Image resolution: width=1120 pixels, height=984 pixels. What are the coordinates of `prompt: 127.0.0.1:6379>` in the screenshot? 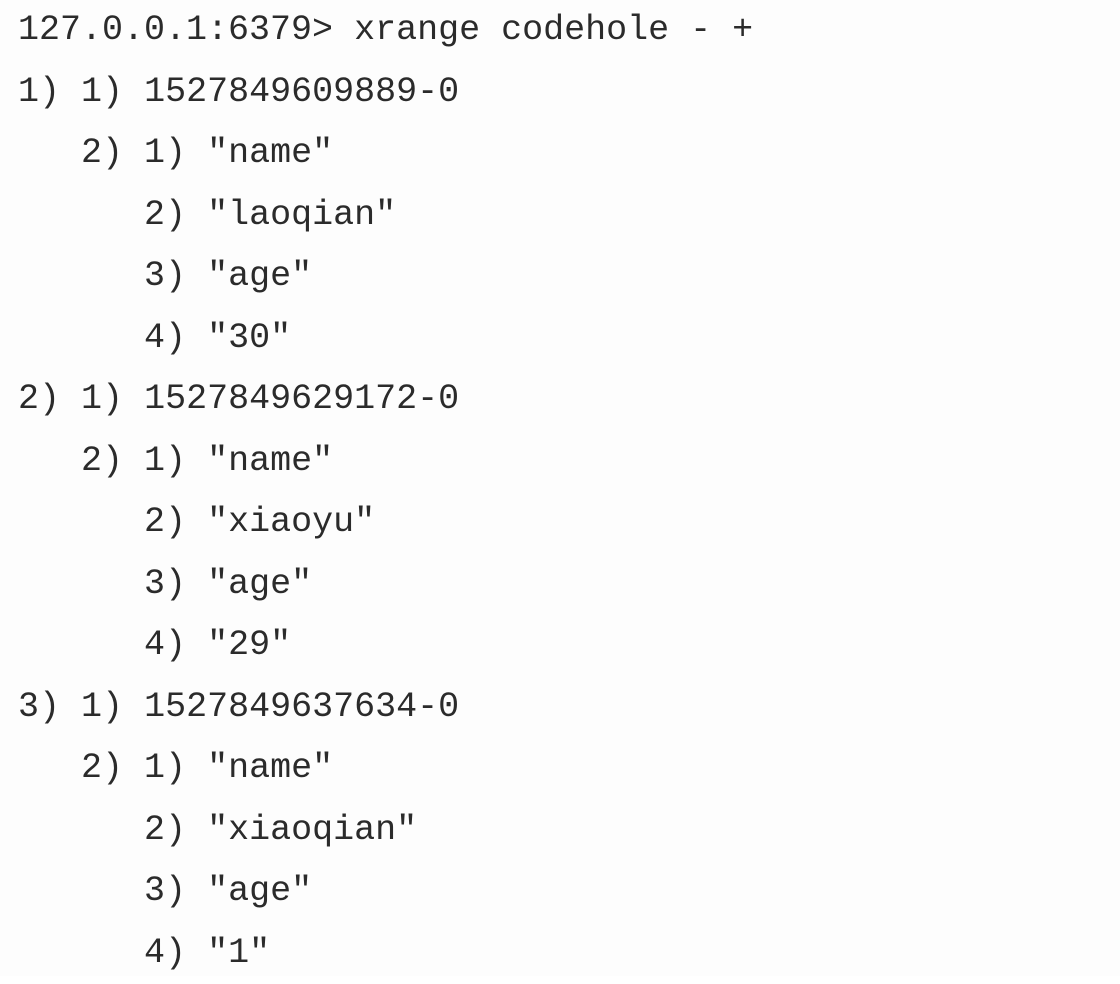 It's located at (175, 30).